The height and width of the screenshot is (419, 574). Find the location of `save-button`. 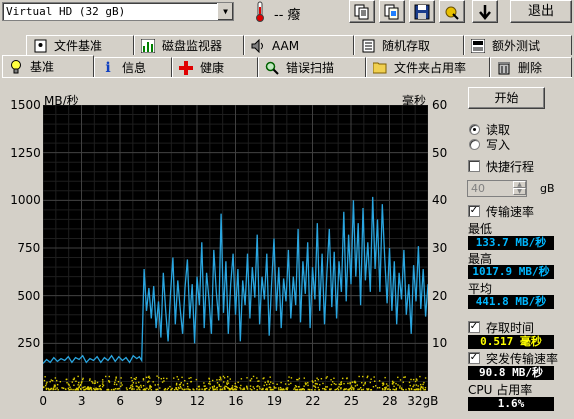

save-button is located at coordinates (422, 11).